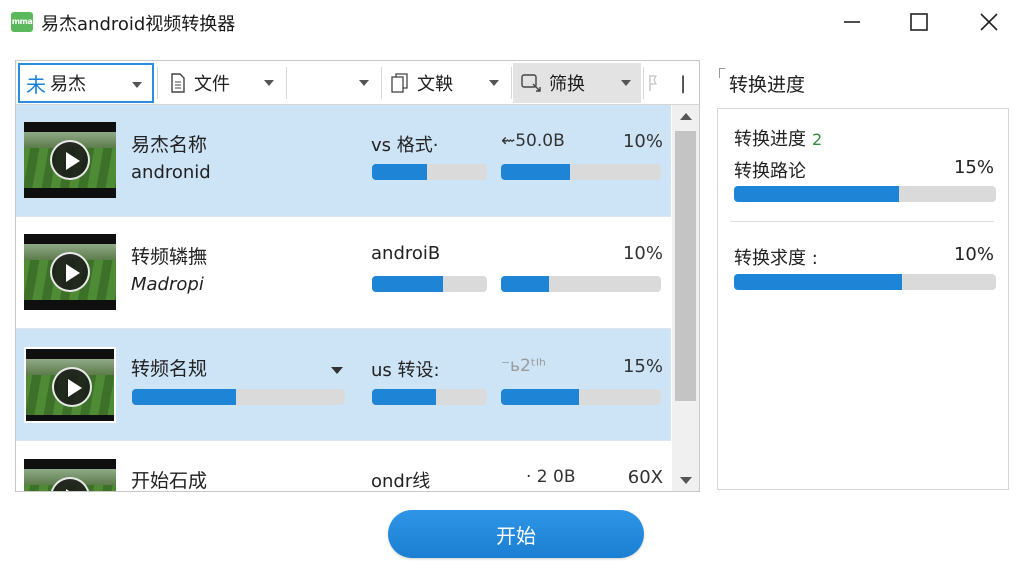 Image resolution: width=1024 pixels, height=576 pixels. Describe the element at coordinates (722, 73) in the screenshot. I see `corner-mark` at that location.